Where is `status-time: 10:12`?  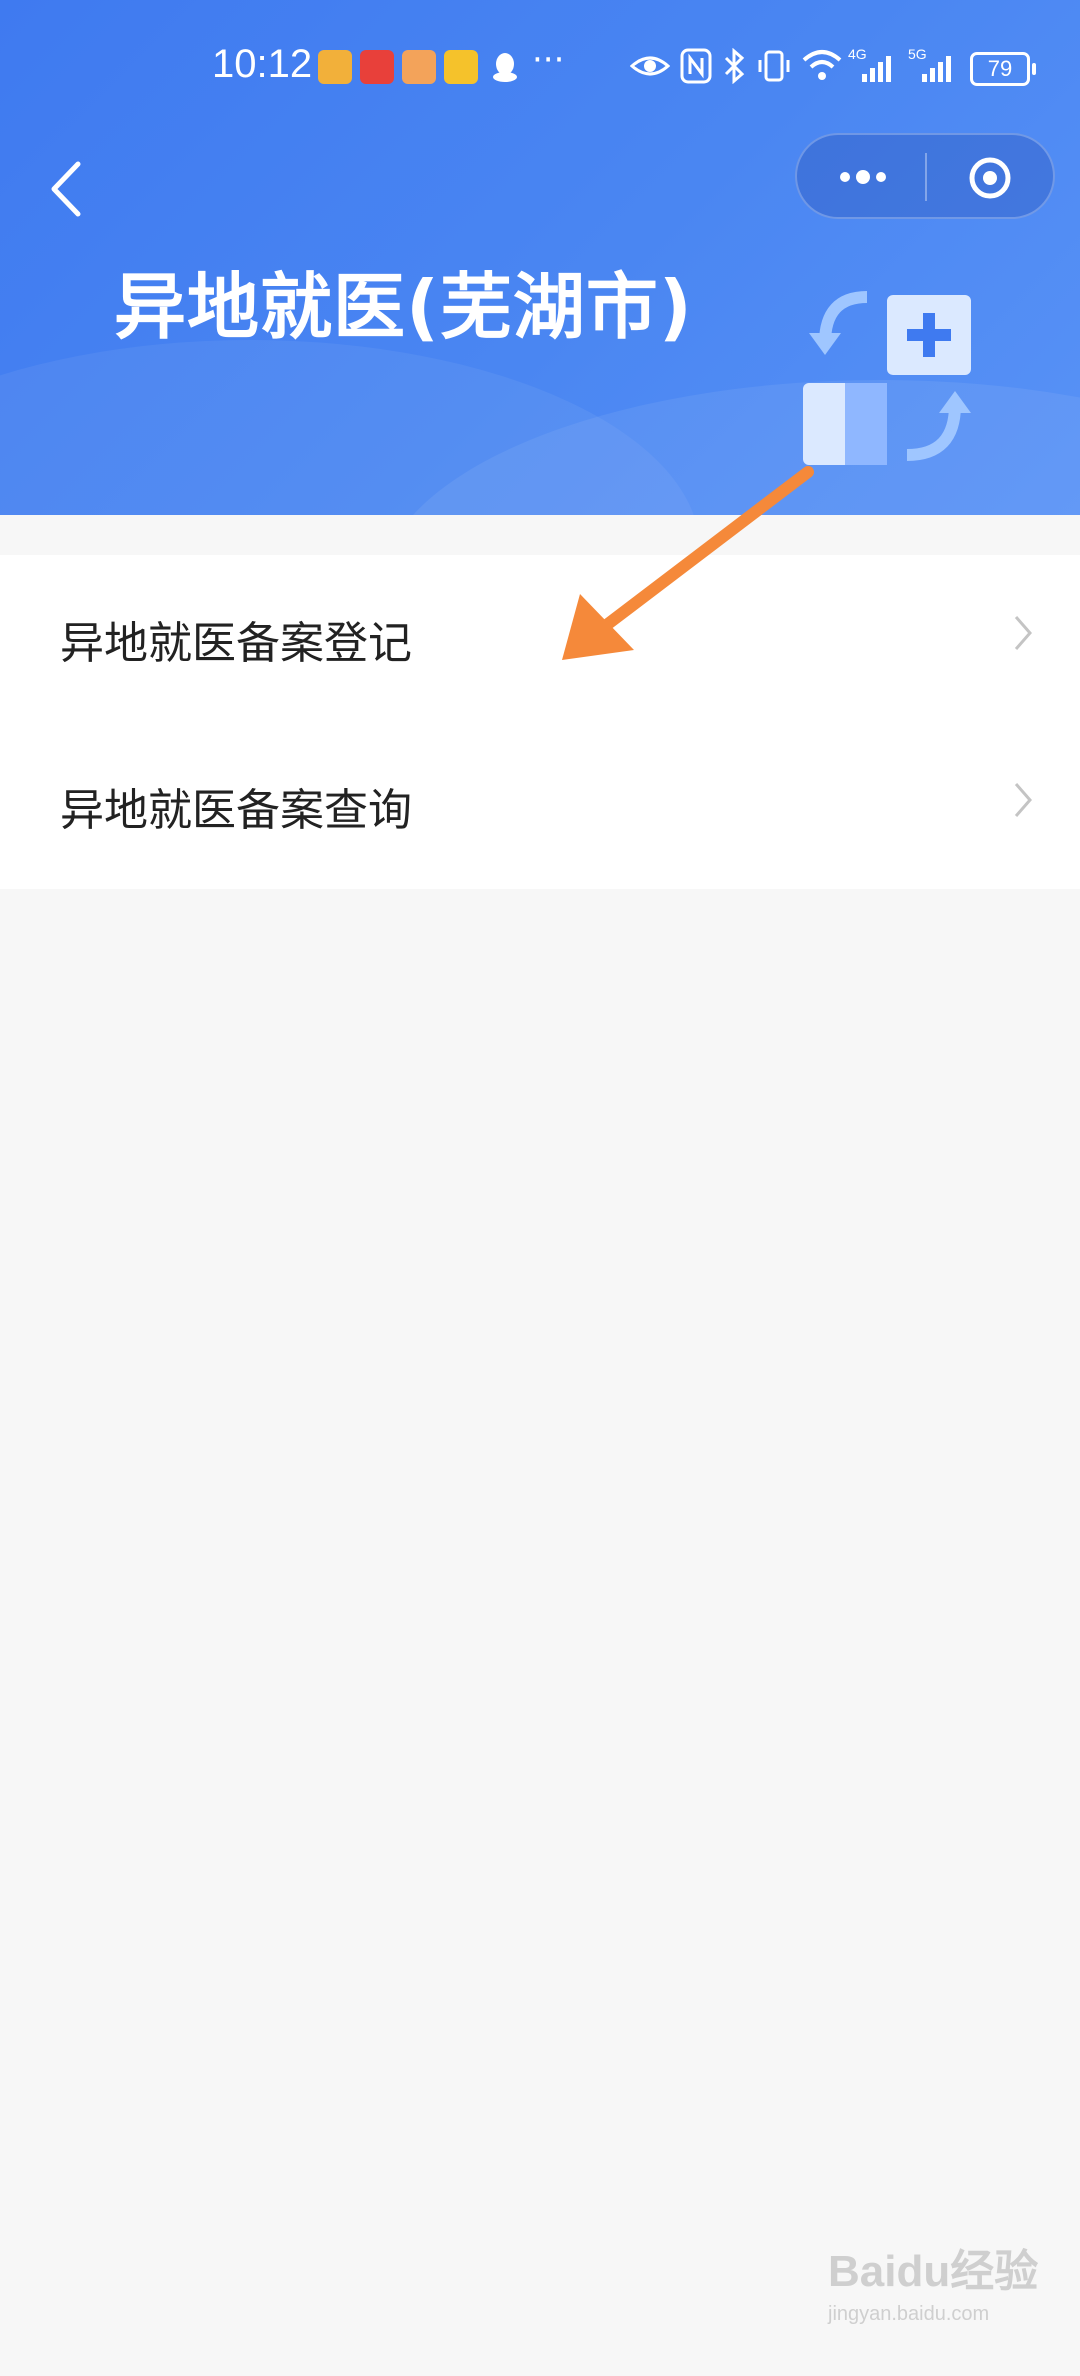
status-time: 10:12 is located at coordinates (262, 64).